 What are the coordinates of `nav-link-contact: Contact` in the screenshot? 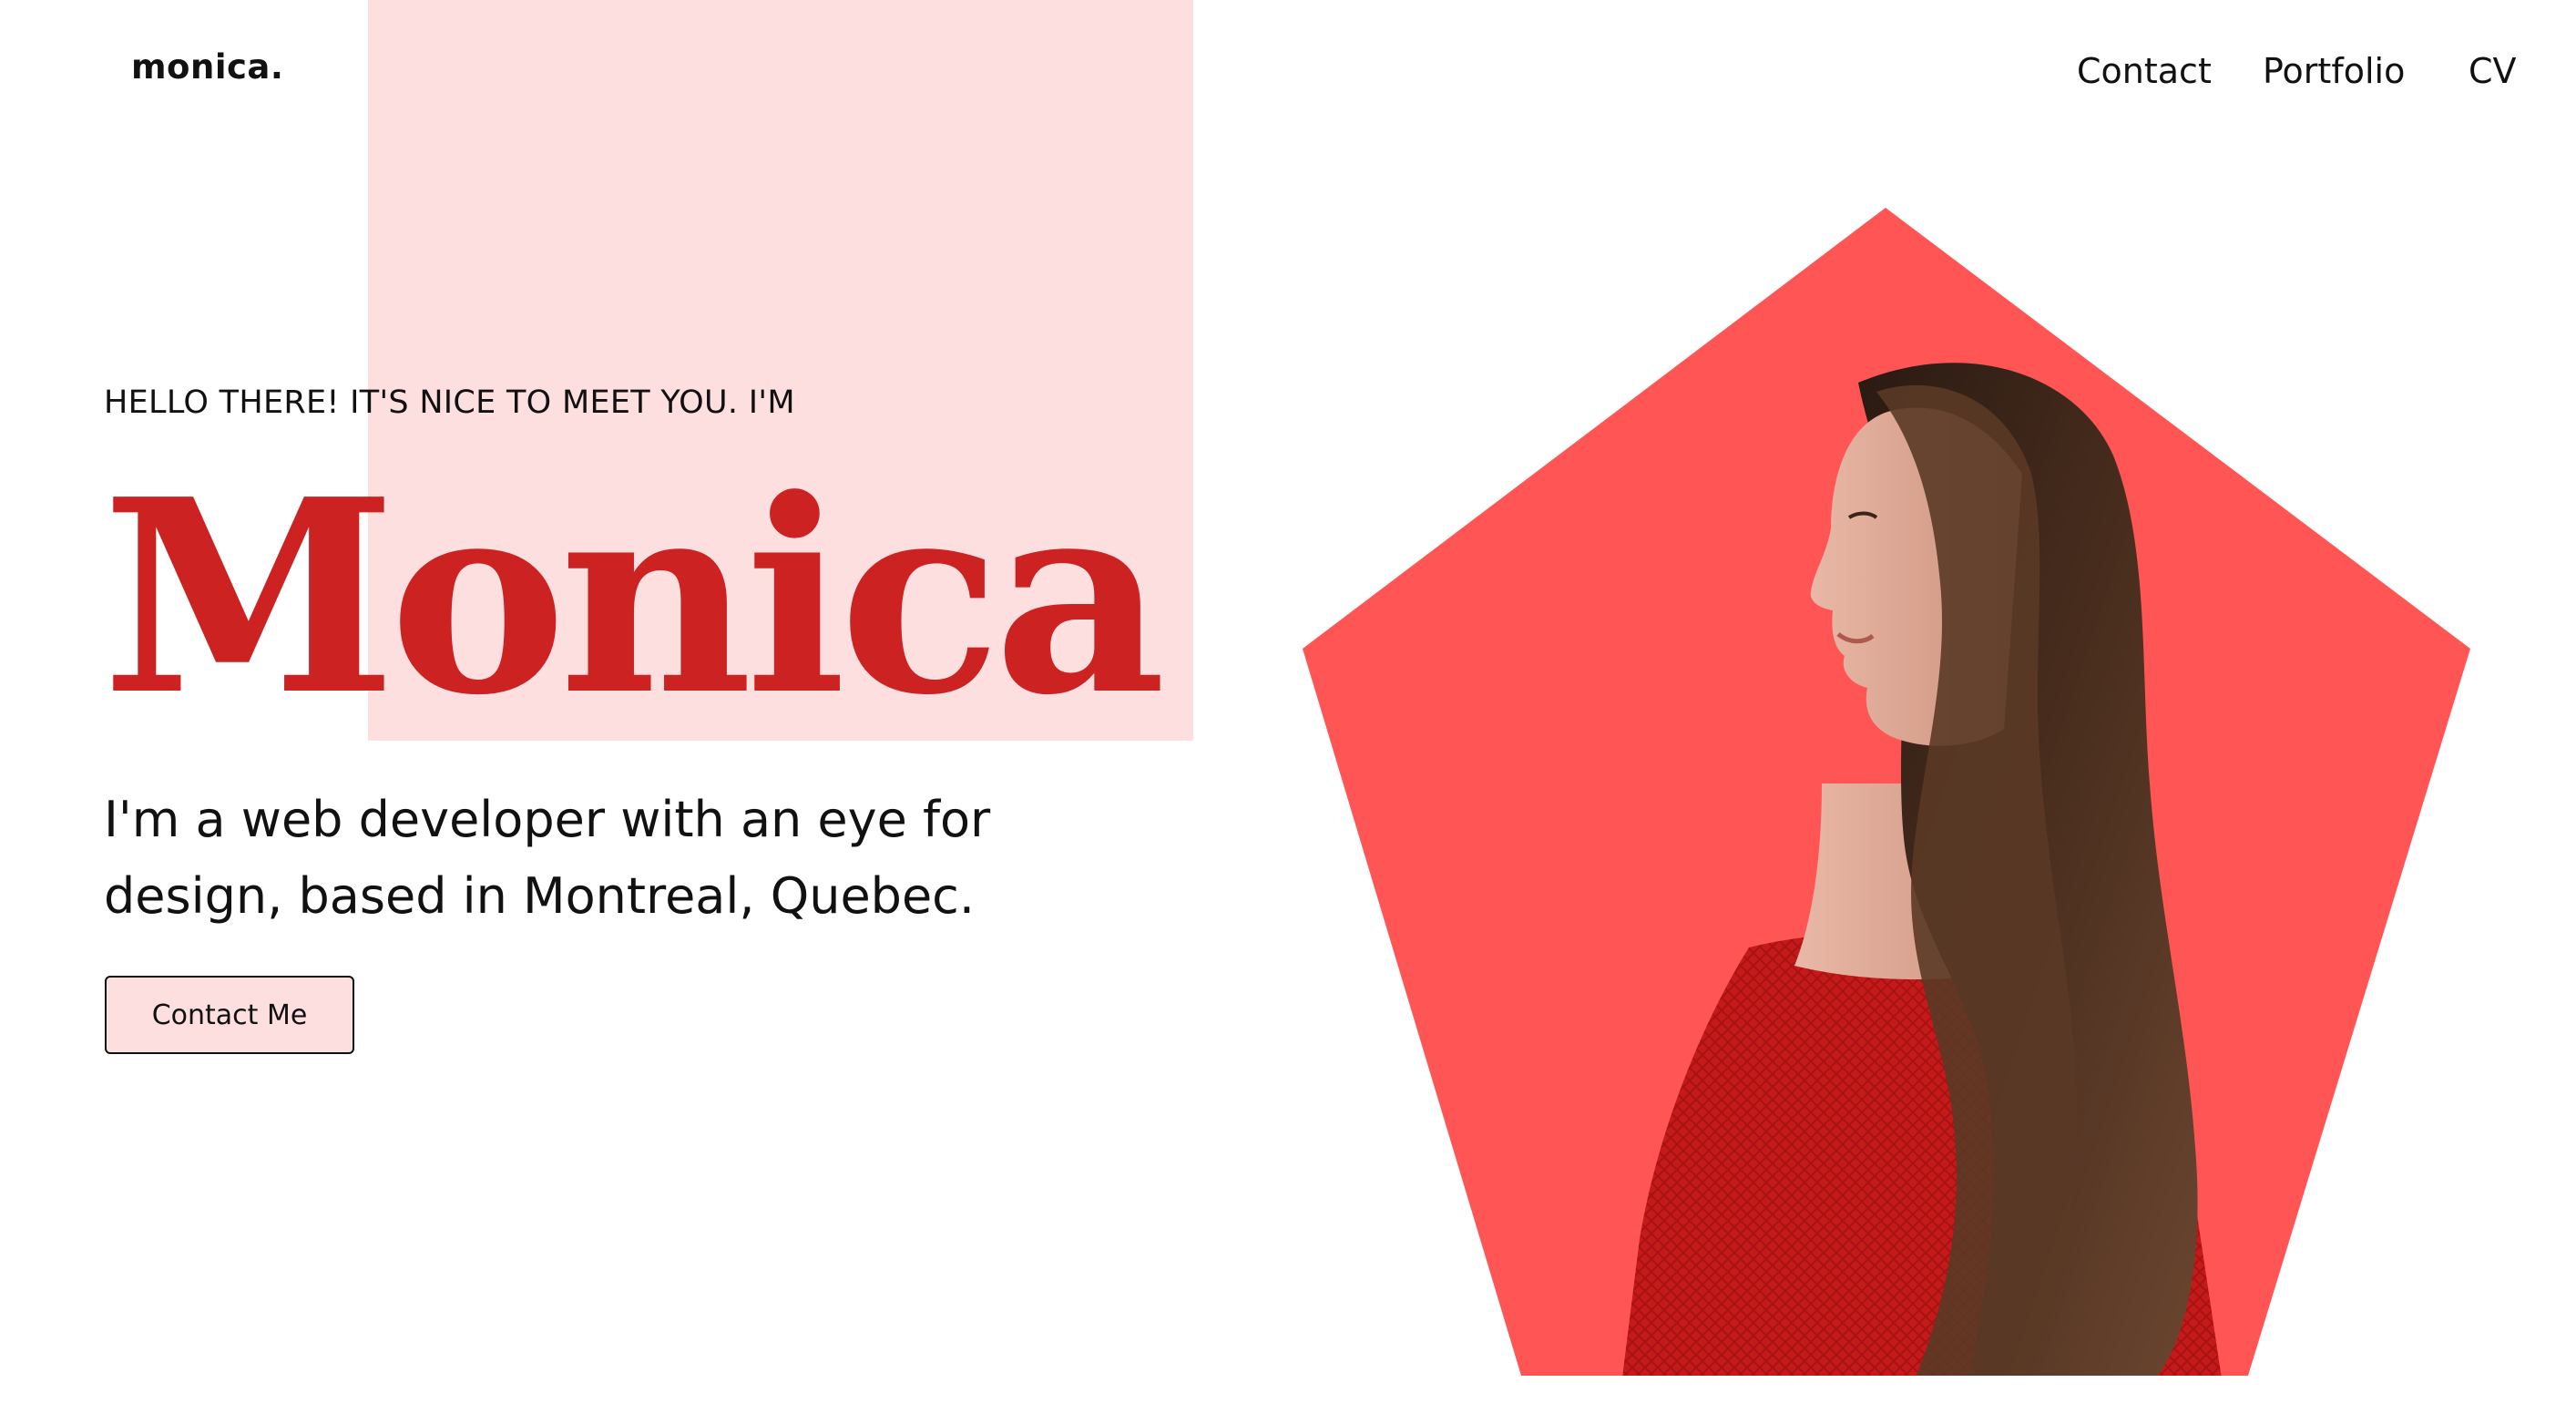 It's located at (2144, 71).